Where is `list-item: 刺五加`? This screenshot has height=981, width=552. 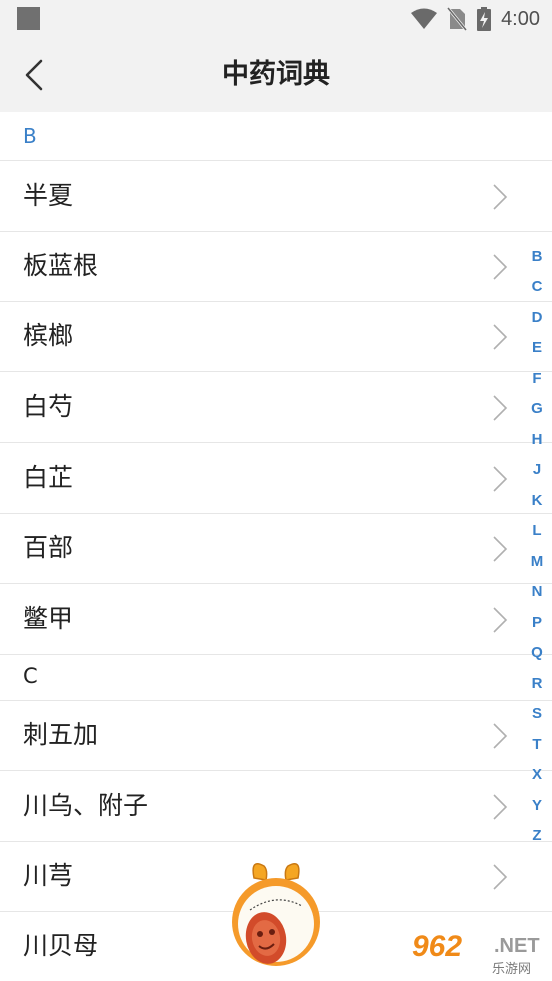
list-item: 刺五加 is located at coordinates (276, 735).